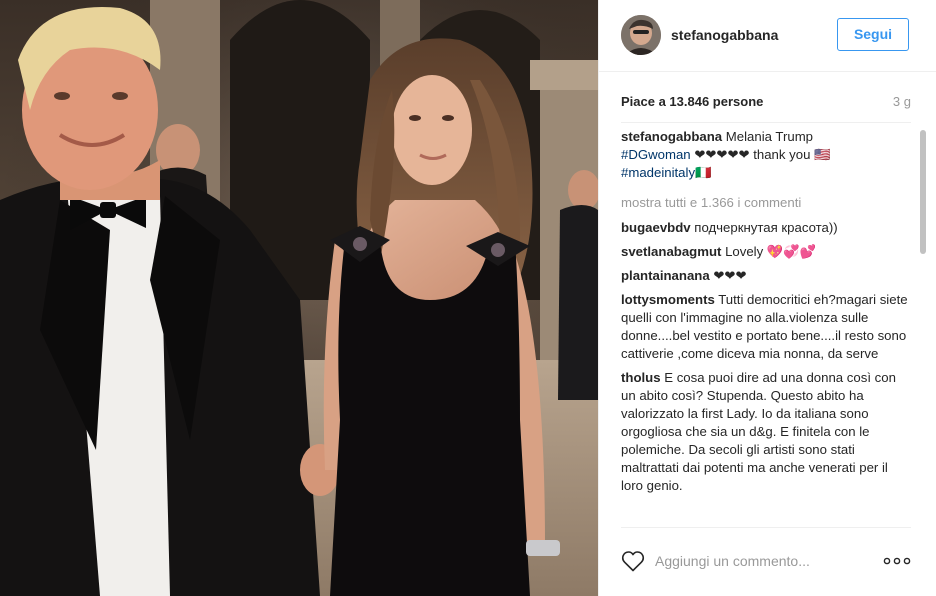 This screenshot has height=596, width=936. Describe the element at coordinates (633, 561) in the screenshot. I see `heart-icon` at that location.